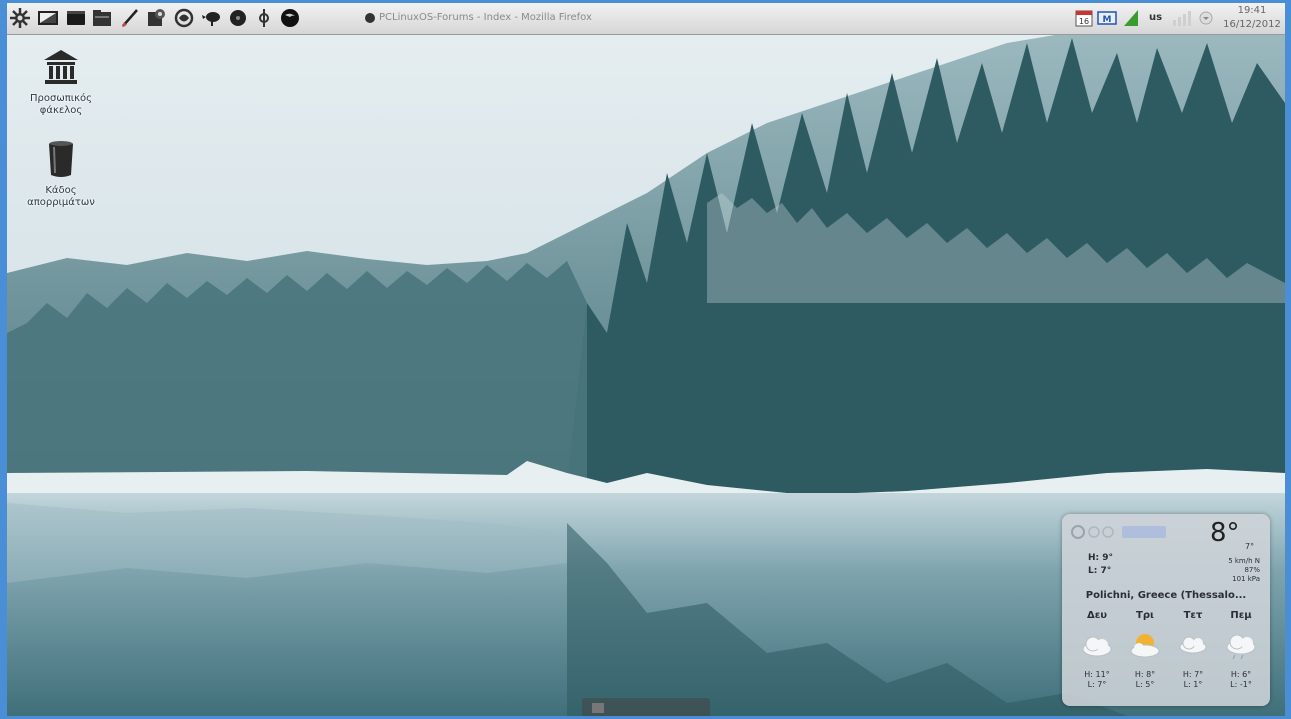  What do you see at coordinates (1097, 615) in the screenshot?
I see `forecast-day: Δευ` at bounding box center [1097, 615].